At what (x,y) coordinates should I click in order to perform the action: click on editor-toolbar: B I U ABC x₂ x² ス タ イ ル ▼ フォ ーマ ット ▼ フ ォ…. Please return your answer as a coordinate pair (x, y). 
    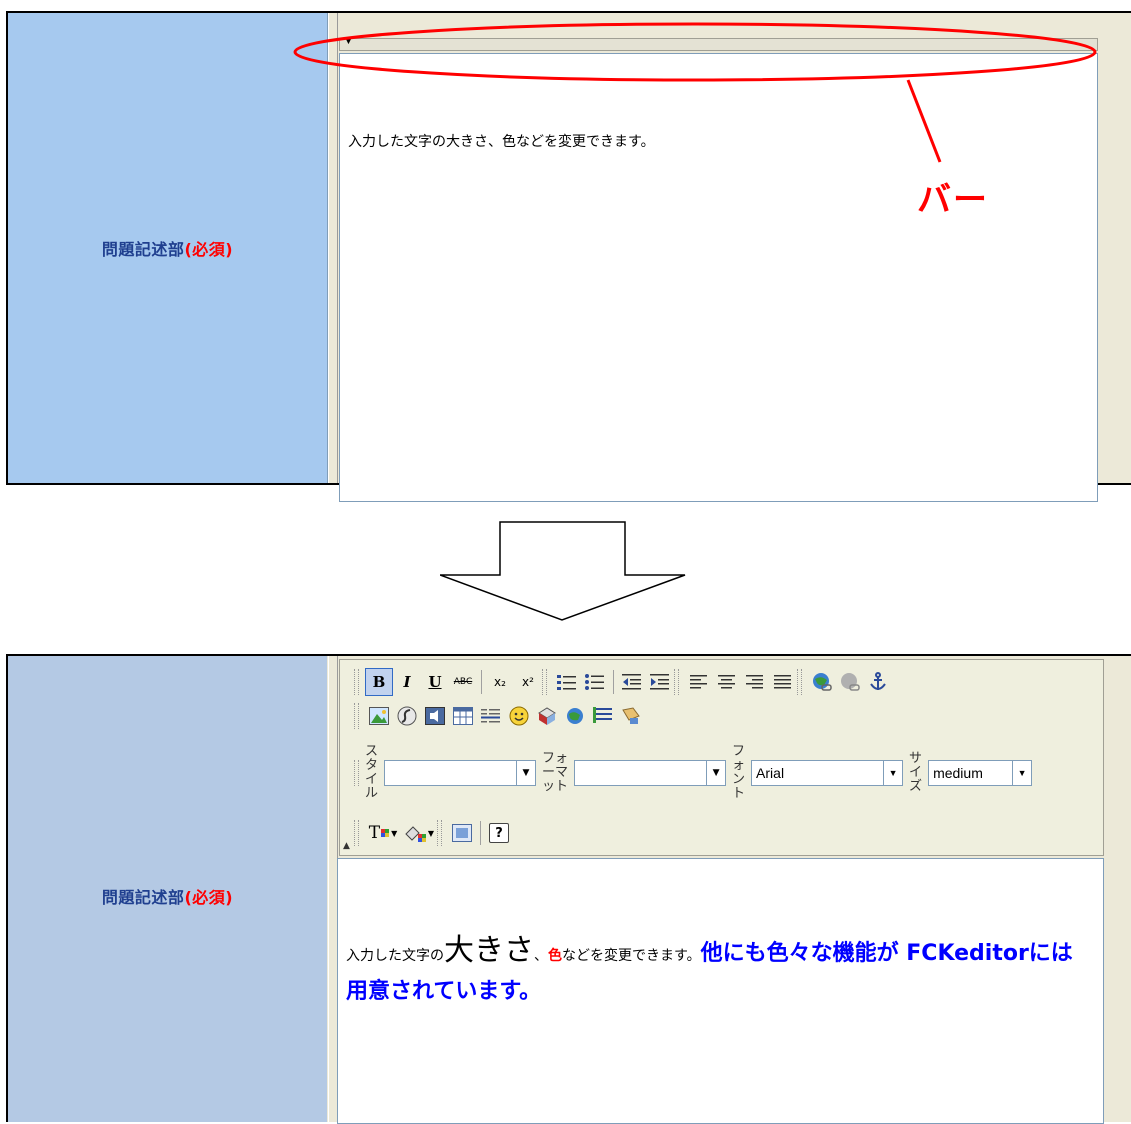
    Looking at the image, I should click on (721, 757).